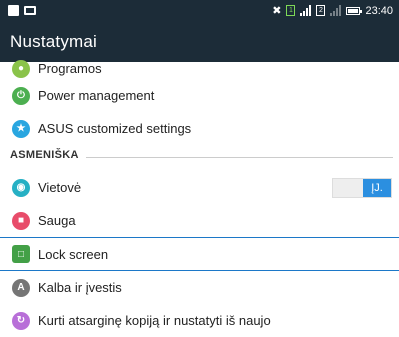 This screenshot has width=399, height=337. Describe the element at coordinates (199, 254) in the screenshot. I see `settings-item-lock-screen: □ Lock screen` at that location.